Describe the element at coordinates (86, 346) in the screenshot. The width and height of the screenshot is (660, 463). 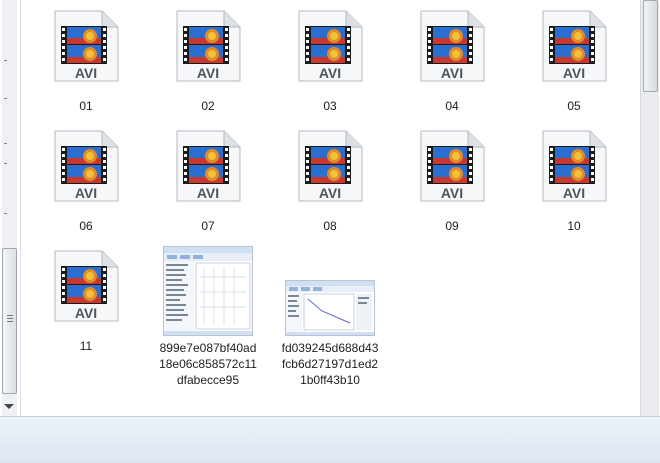
I see `file-name: 11` at that location.